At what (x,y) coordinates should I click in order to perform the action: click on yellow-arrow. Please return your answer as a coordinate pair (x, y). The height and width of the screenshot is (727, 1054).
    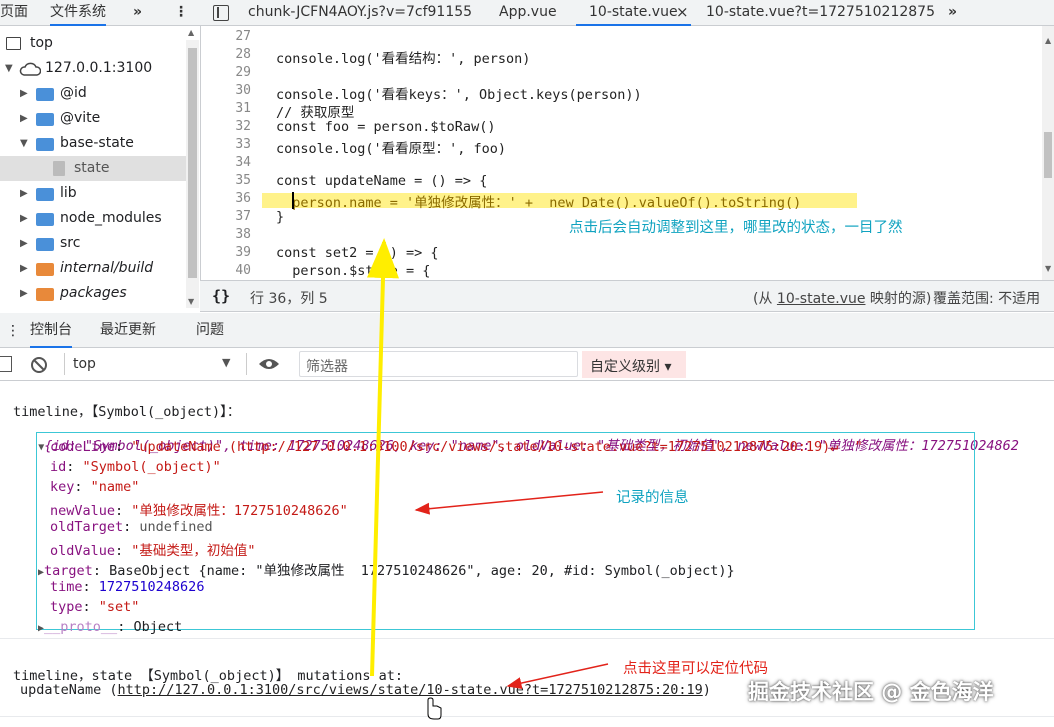
    Looking at the image, I should click on (383, 457).